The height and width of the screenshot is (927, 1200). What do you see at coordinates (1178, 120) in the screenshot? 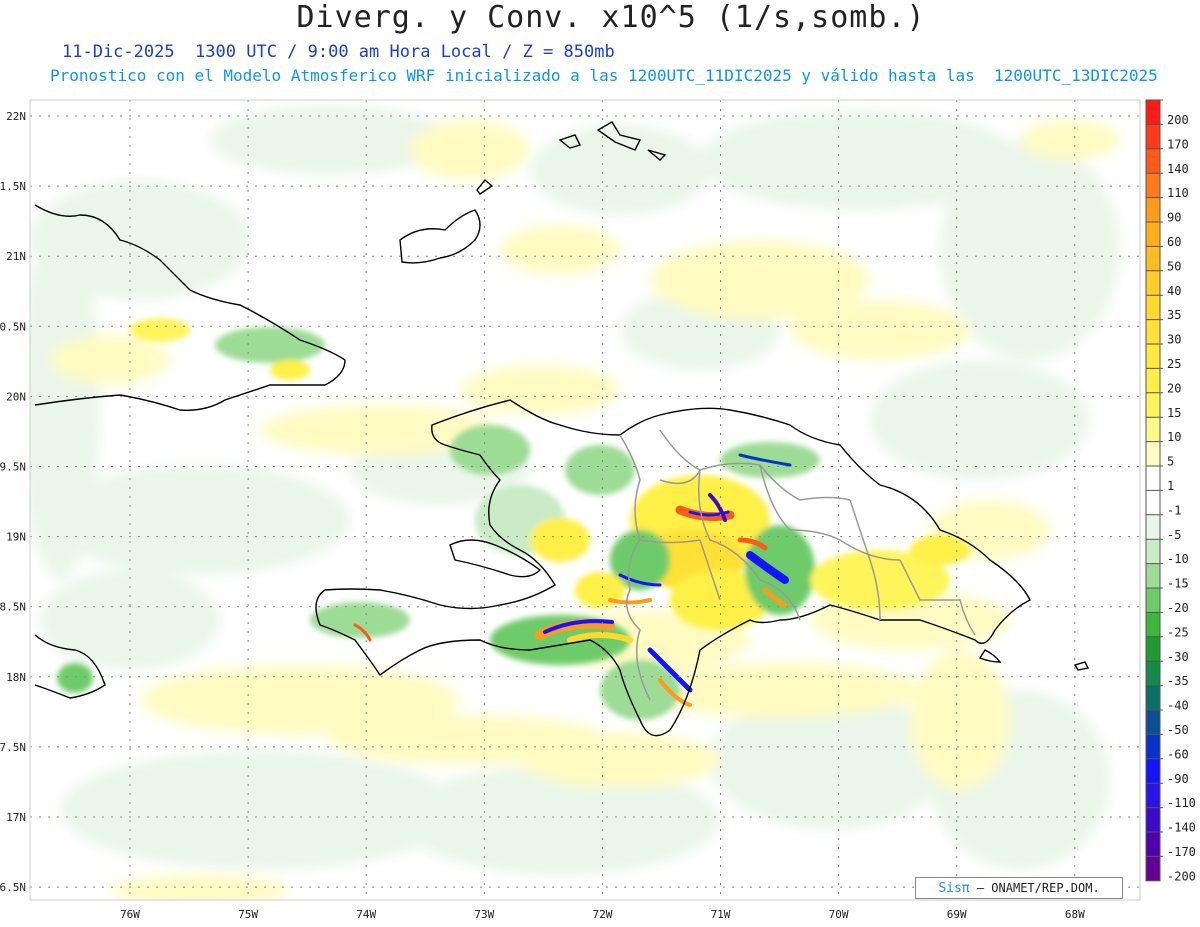
I see `legend-label: 200` at bounding box center [1178, 120].